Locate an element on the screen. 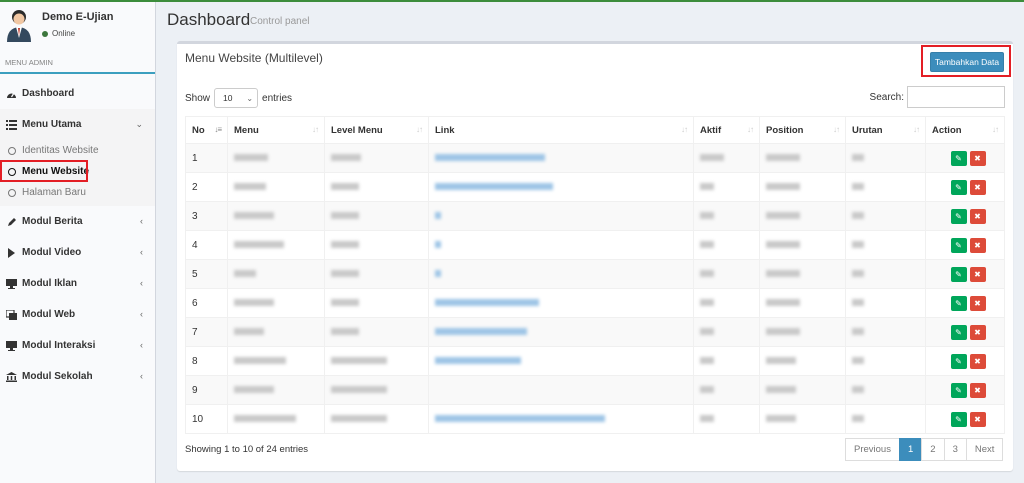 This screenshot has height=483, width=1024. pagination-page-3: 3 is located at coordinates (955, 449).